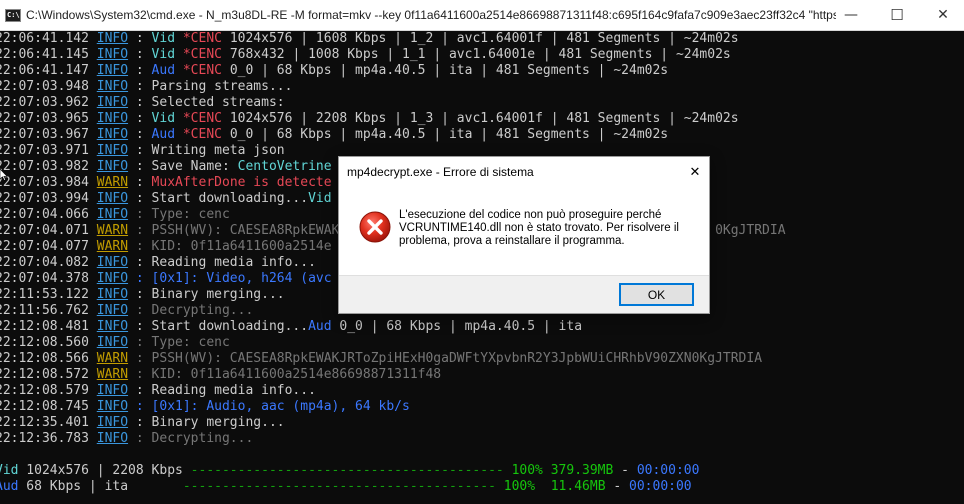 This screenshot has height=504, width=964. What do you see at coordinates (48, 358) in the screenshot?
I see `console-segment-time: 22:12:08.566` at bounding box center [48, 358].